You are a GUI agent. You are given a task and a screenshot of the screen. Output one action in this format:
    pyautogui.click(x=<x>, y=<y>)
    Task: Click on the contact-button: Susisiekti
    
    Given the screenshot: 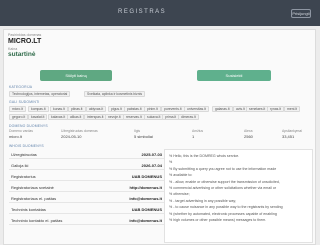 What is the action you would take?
    pyautogui.click(x=234, y=75)
    